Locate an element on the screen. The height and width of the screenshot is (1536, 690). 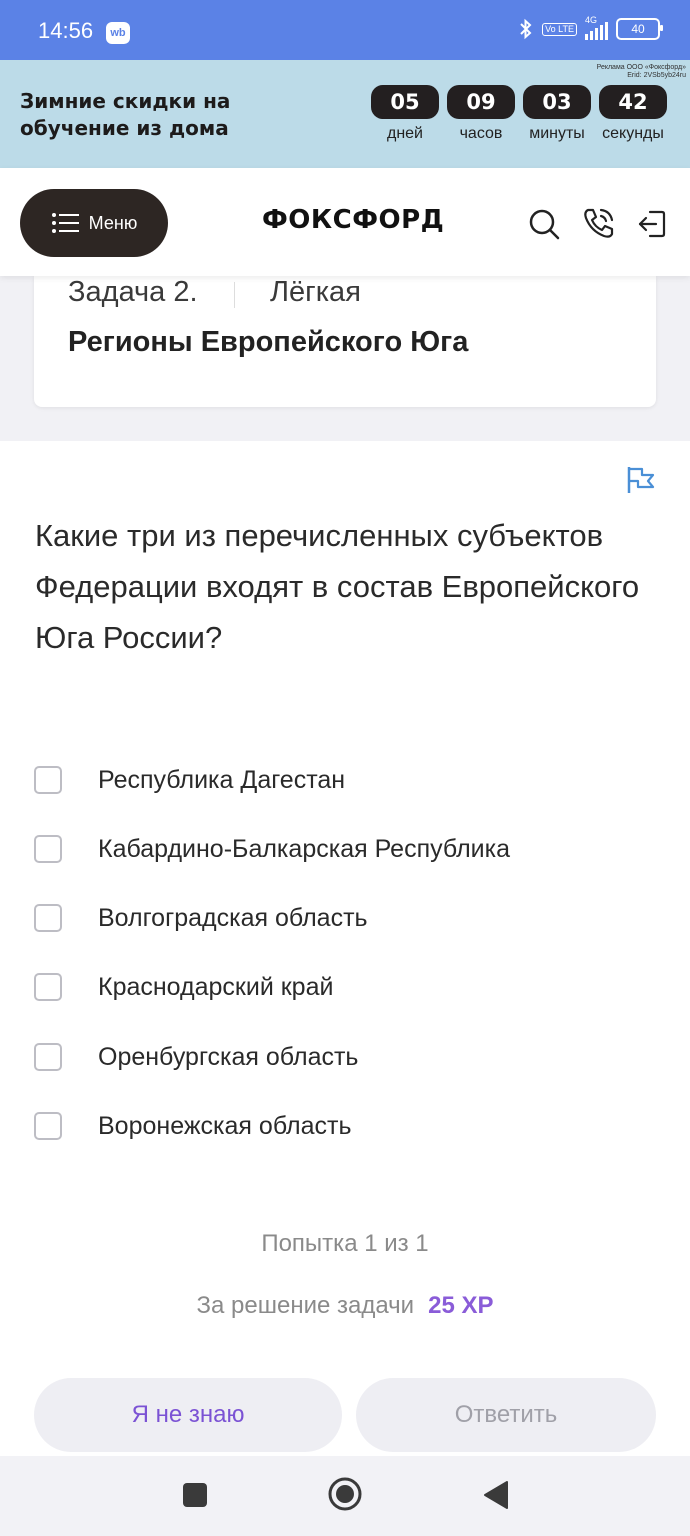
status-bar: 14:56 wb Vo LTE 4G 40 is located at coordinates (345, 30).